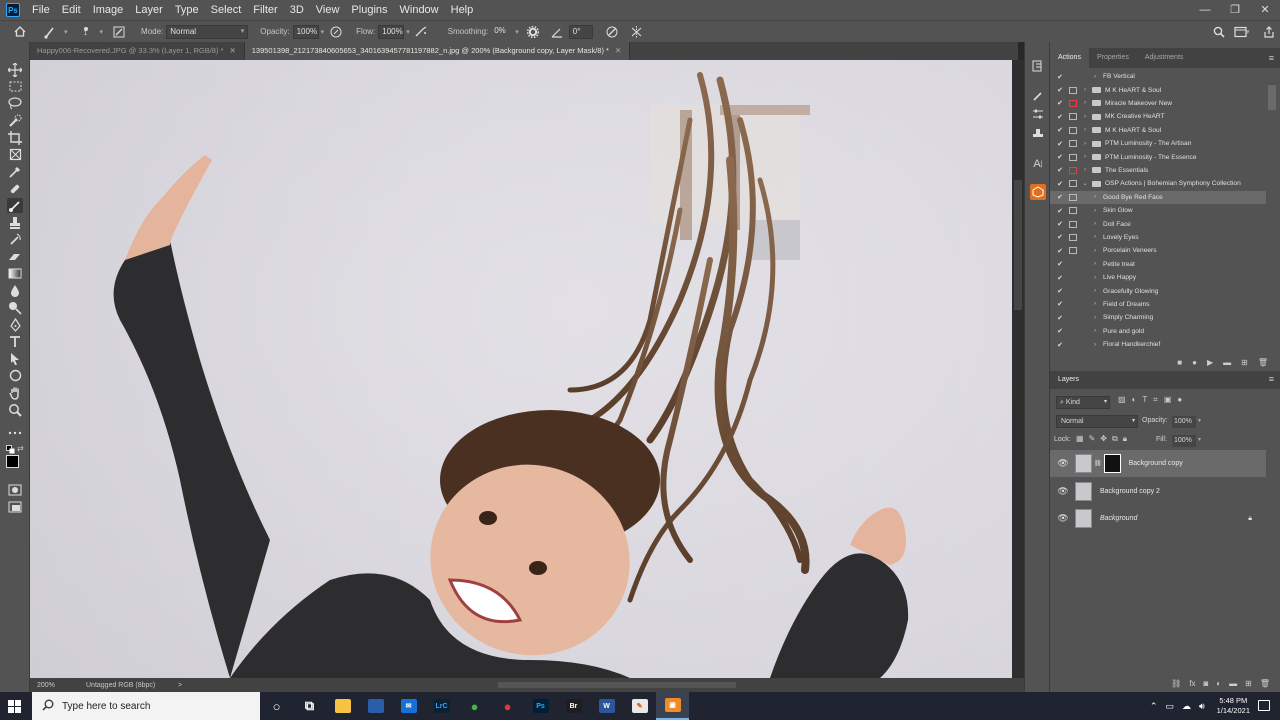 This screenshot has height=720, width=1280. What do you see at coordinates (1184, 441) in the screenshot?
I see `fill-input: 100%` at bounding box center [1184, 441].